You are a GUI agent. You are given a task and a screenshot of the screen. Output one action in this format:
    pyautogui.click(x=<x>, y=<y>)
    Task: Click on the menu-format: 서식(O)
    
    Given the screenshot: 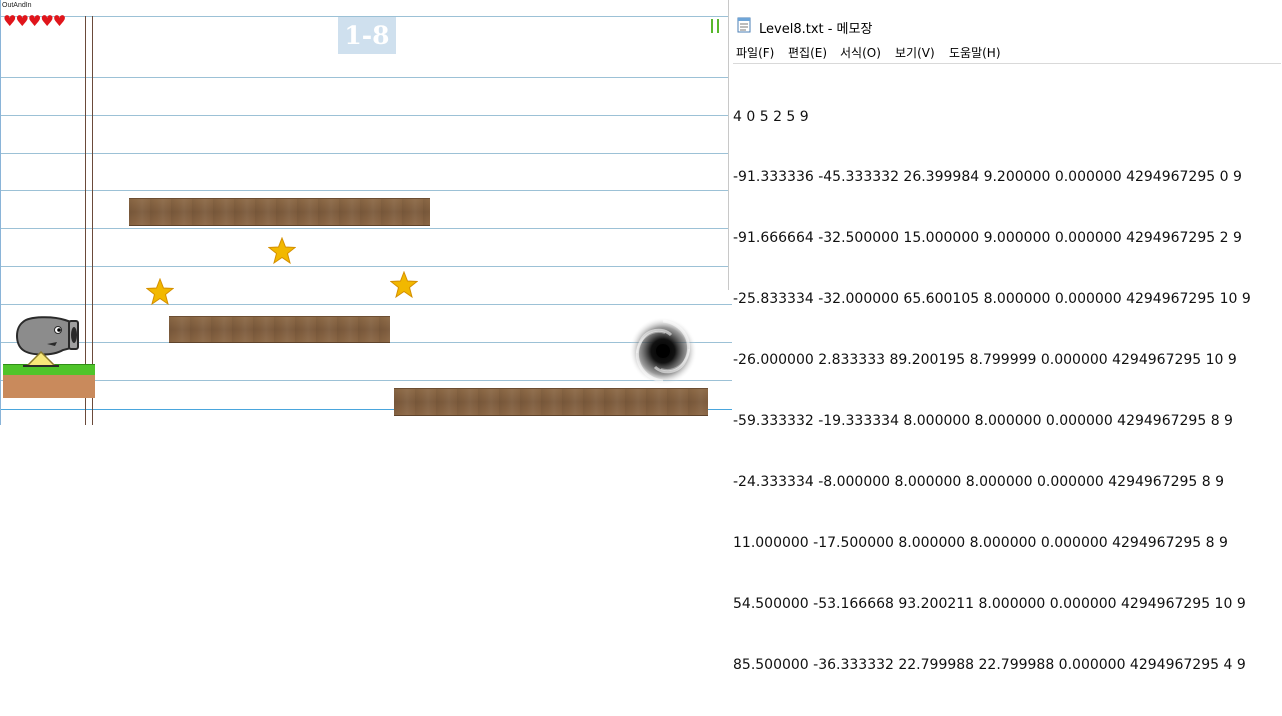 What is the action you would take?
    pyautogui.click(x=860, y=52)
    